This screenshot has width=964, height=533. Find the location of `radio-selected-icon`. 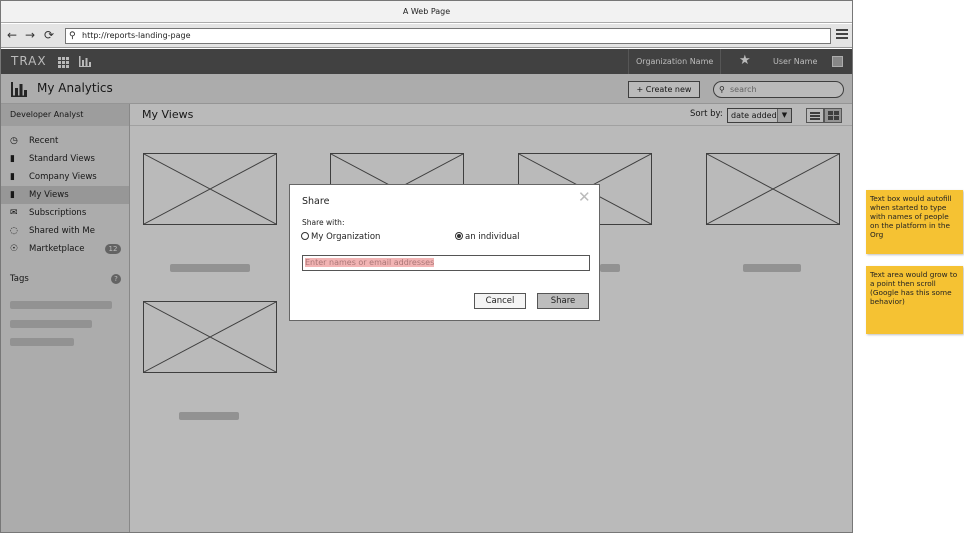

radio-selected-icon is located at coordinates (459, 236).